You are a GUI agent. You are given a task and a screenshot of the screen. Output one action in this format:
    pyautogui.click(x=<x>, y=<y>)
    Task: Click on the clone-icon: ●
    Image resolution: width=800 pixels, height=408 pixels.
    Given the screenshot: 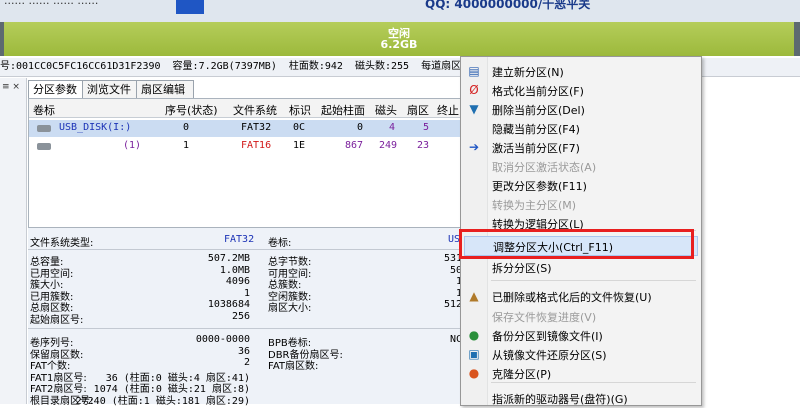 What is the action you would take?
    pyautogui.click(x=474, y=373)
    